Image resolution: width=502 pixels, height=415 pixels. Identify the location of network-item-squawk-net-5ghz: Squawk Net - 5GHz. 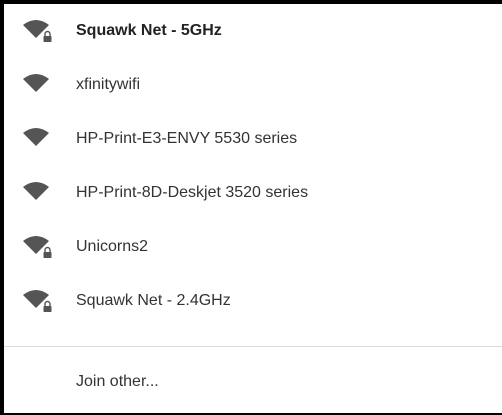
(253, 31).